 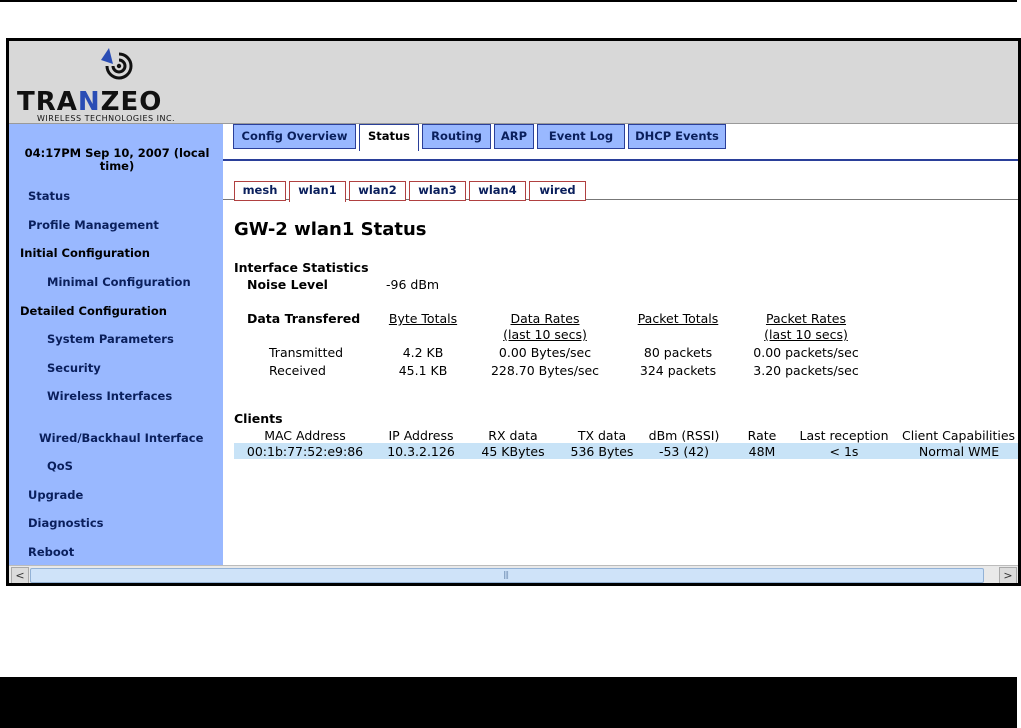 I want to click on client-mac: 00:1b:77:52:e9:86, so click(x=305, y=451).